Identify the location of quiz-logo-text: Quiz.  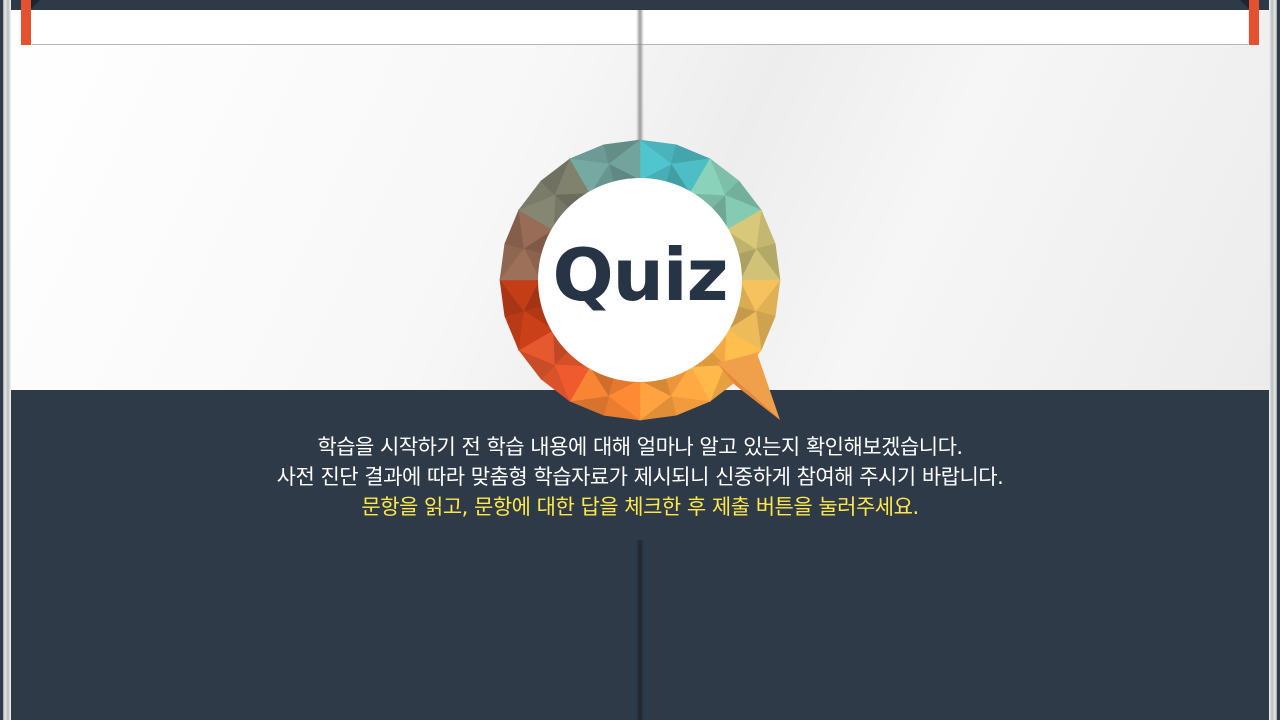
(640, 275).